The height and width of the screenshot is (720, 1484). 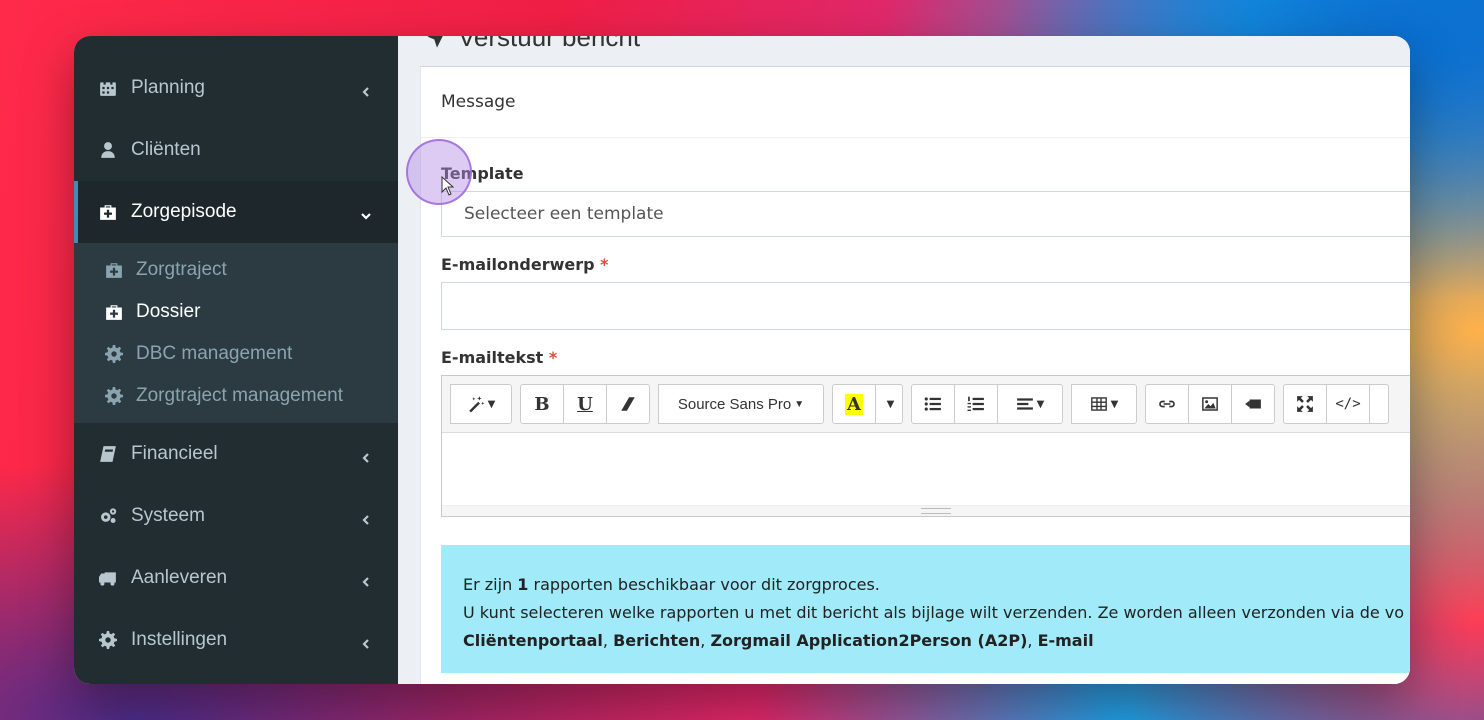 I want to click on box-header: Message, so click(x=915, y=102).